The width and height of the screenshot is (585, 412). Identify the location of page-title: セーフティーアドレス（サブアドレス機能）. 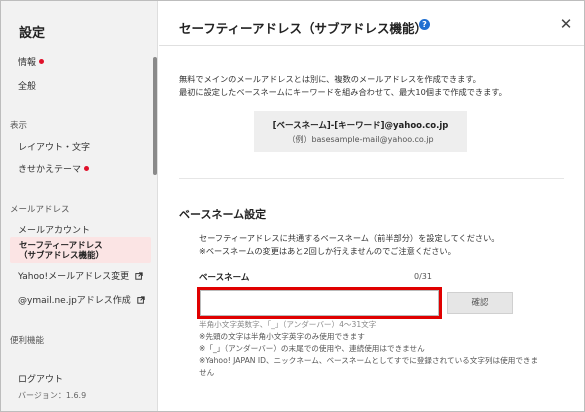
(303, 28).